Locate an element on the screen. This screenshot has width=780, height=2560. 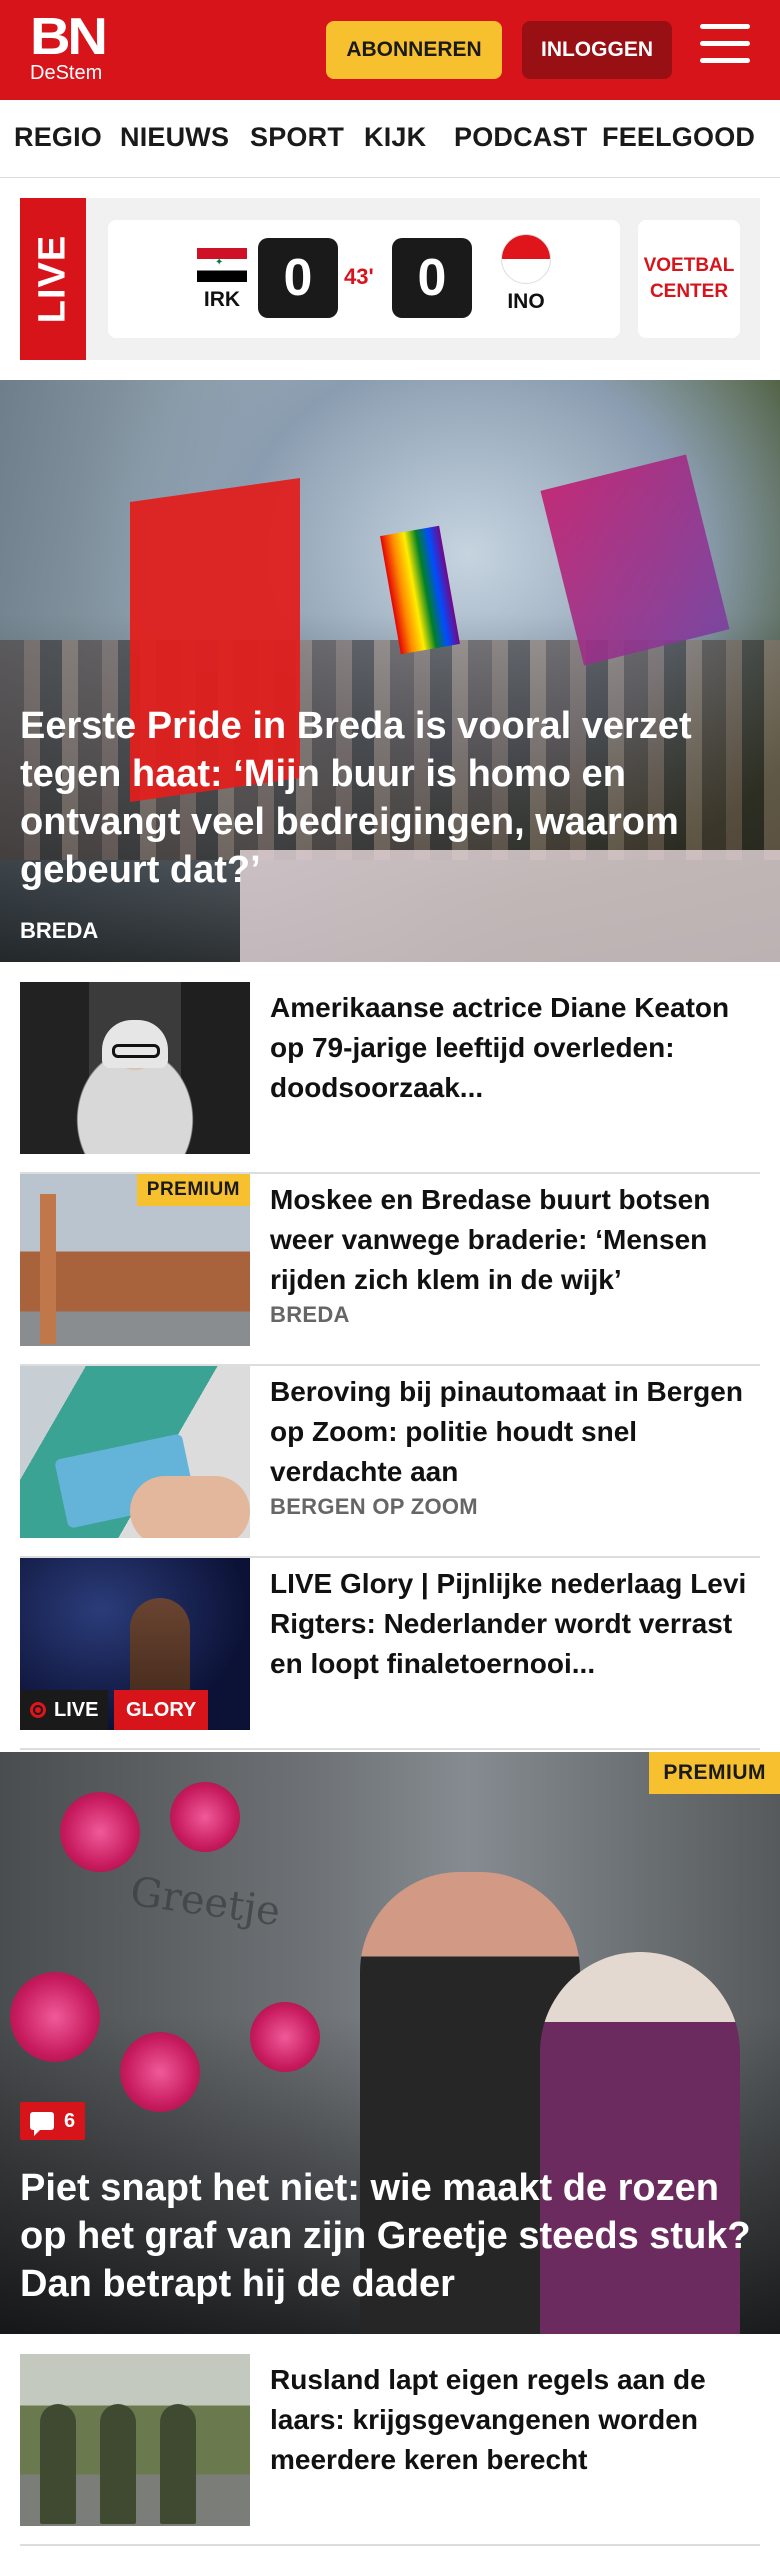
subscribe-button: ABONNEREN is located at coordinates (414, 50).